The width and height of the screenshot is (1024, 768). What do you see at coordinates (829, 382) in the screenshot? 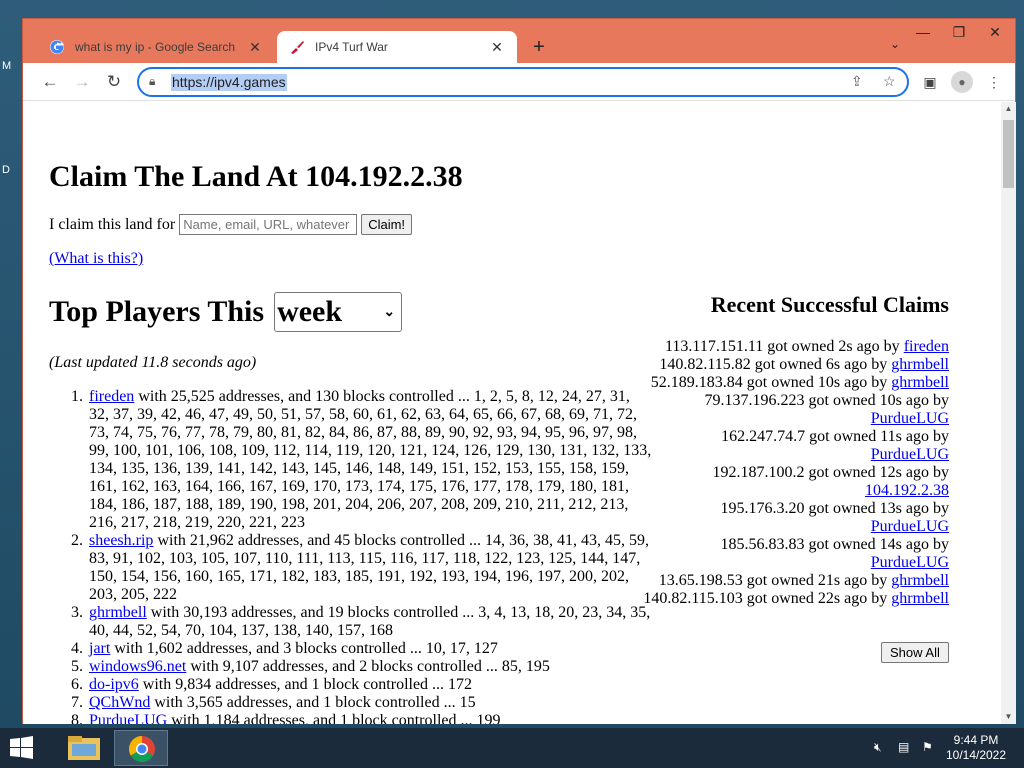
I see `claim-ago: 10s` at bounding box center [829, 382].